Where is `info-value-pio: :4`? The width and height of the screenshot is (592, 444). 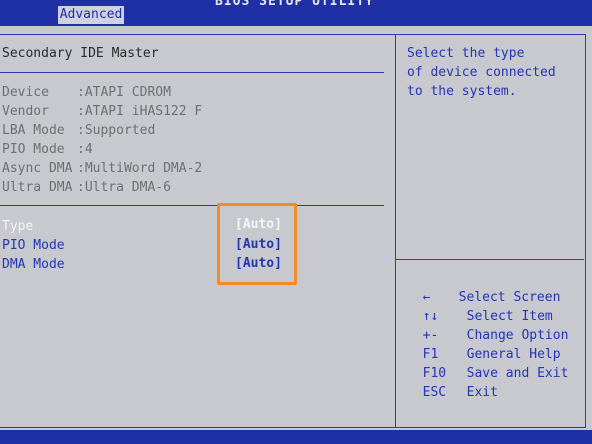
info-value-pio: :4 is located at coordinates (85, 149).